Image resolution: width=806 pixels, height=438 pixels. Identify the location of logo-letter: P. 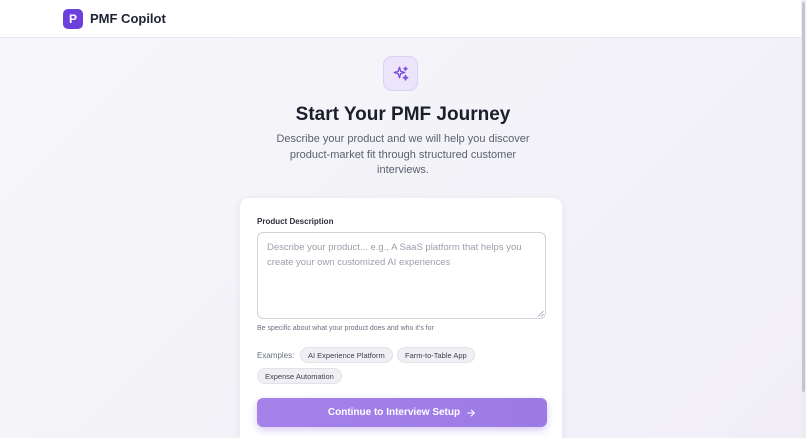
(72, 18).